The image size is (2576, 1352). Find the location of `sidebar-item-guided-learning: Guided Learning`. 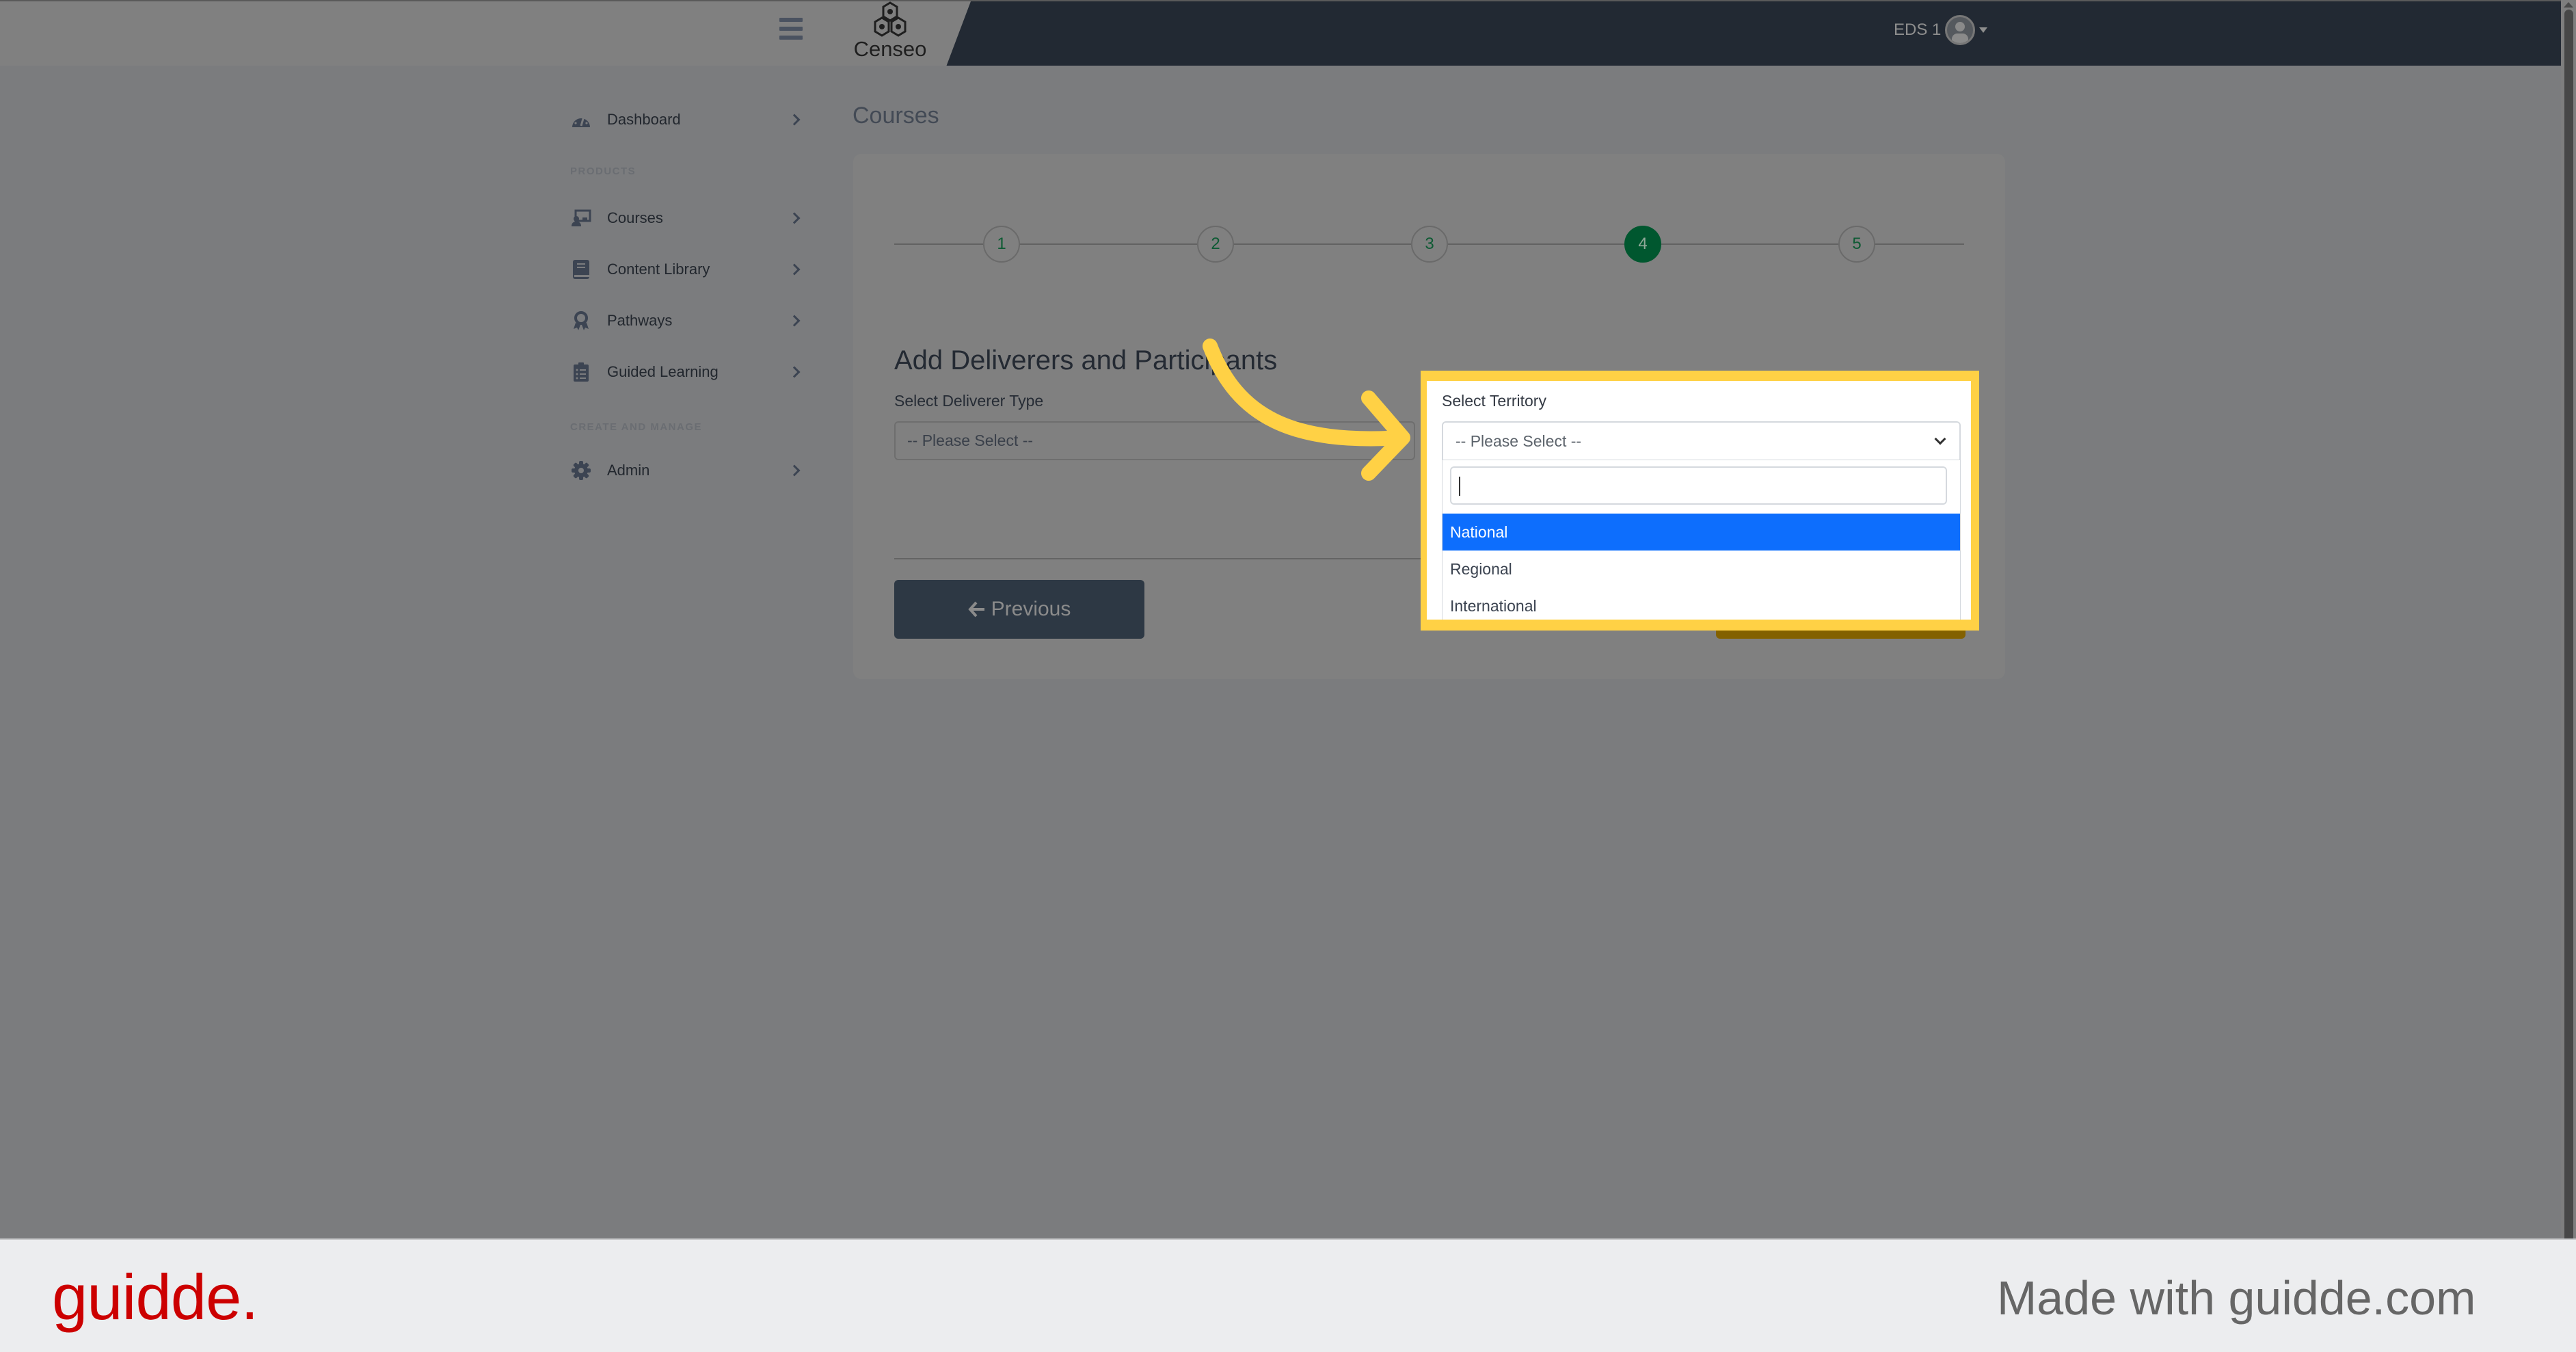

sidebar-item-guided-learning: Guided Learning is located at coordinates (690, 372).